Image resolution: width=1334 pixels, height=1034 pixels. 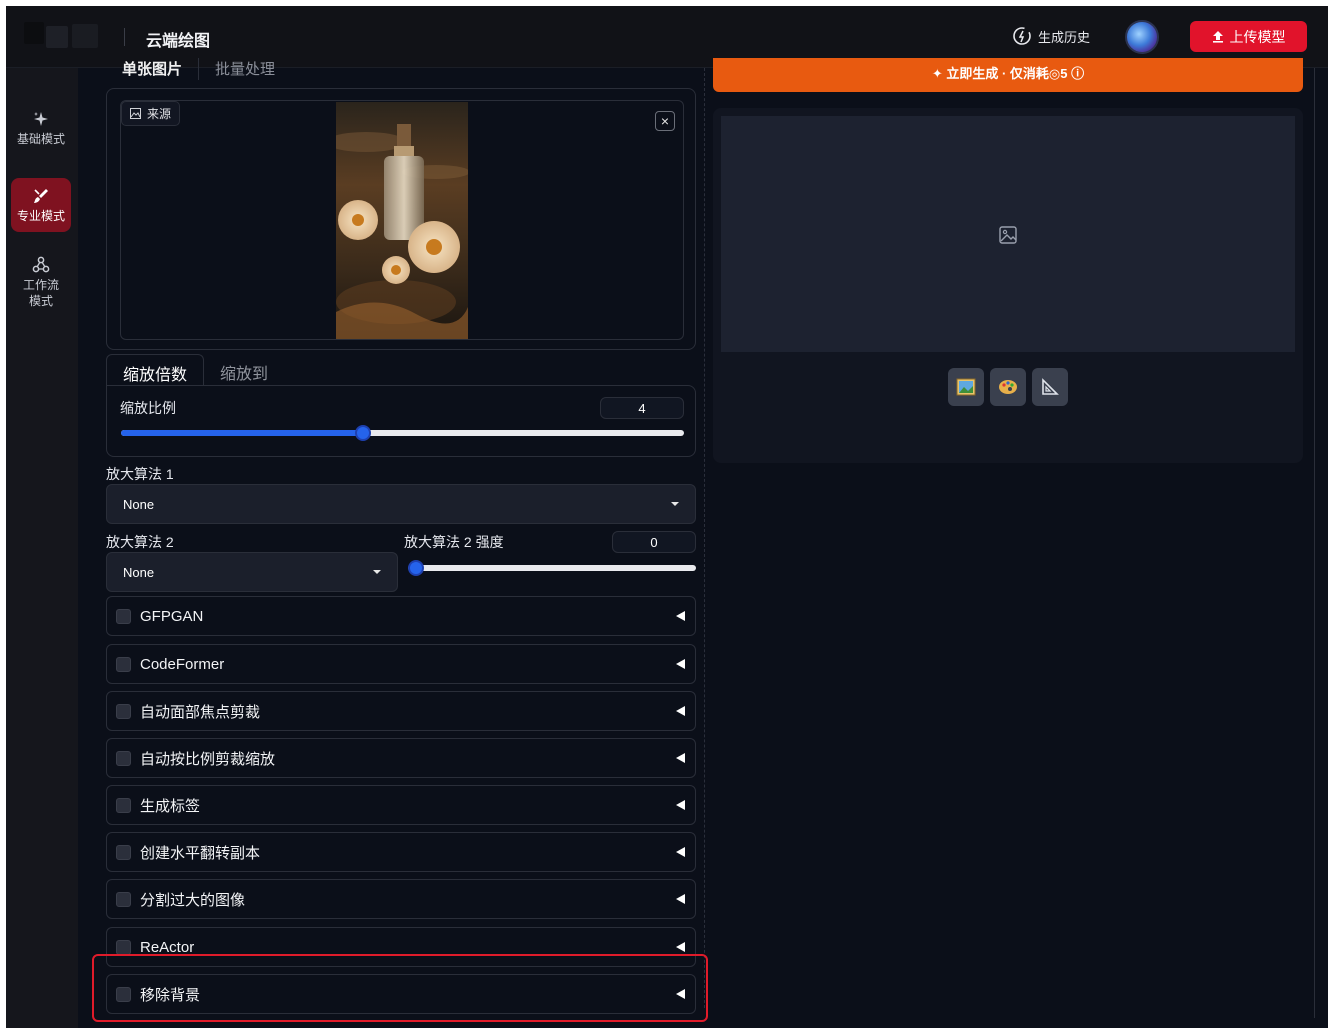 What do you see at coordinates (244, 370) in the screenshot?
I see `tab-scale-to: 缩放到` at bounding box center [244, 370].